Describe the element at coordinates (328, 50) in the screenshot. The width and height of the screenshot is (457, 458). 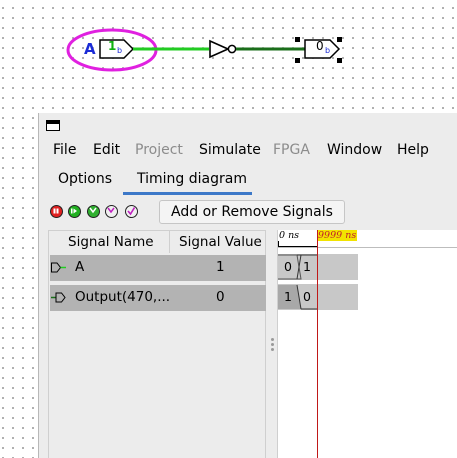
I see `output-pin-bits: b` at that location.